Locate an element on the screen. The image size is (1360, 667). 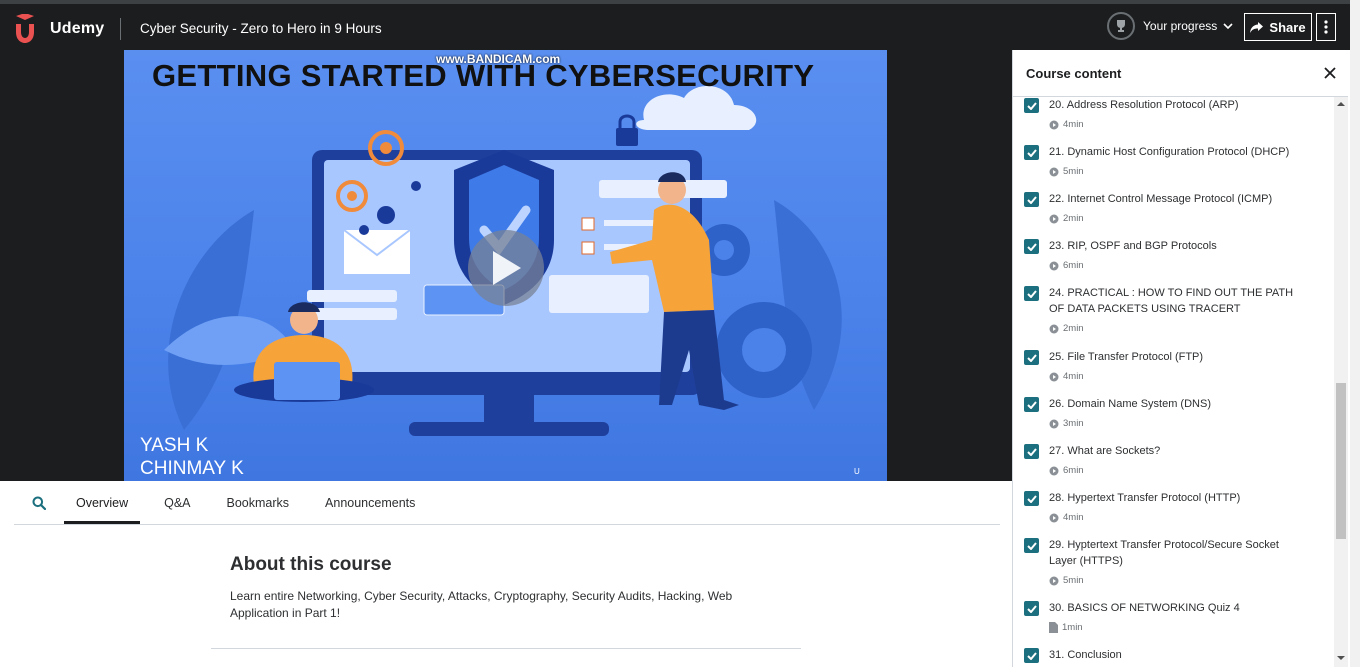
share-button: Share is located at coordinates (1278, 27).